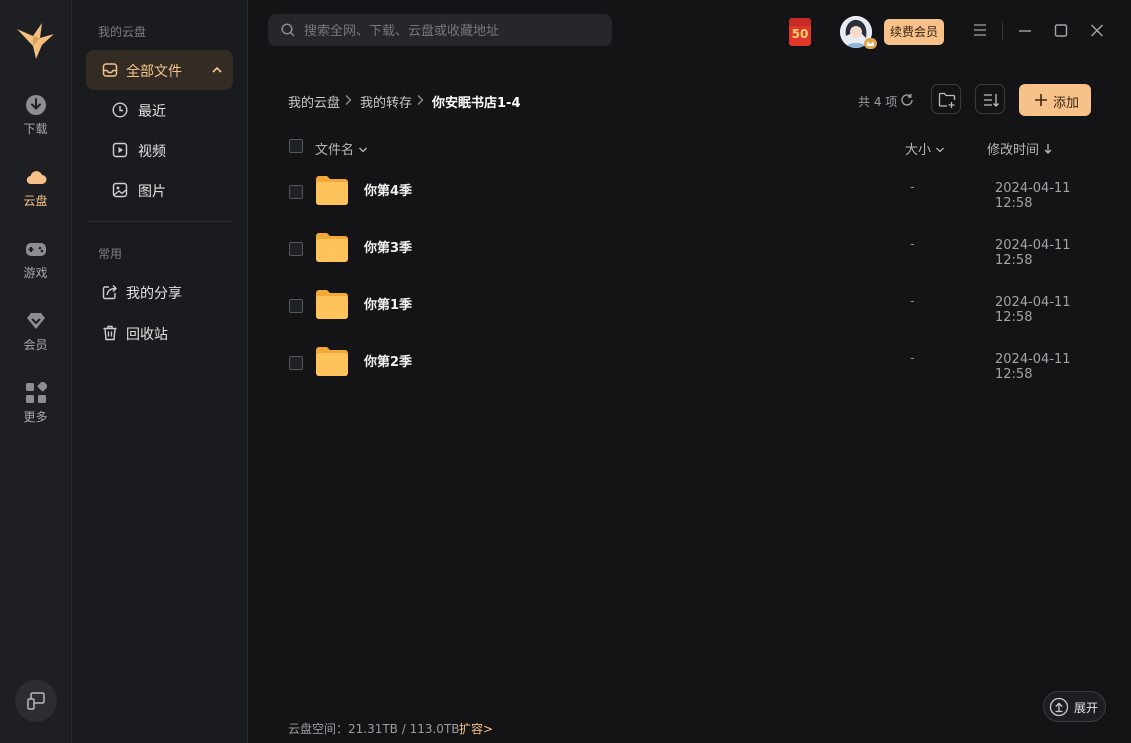  Describe the element at coordinates (35, 105) in the screenshot. I see `download-icon` at that location.